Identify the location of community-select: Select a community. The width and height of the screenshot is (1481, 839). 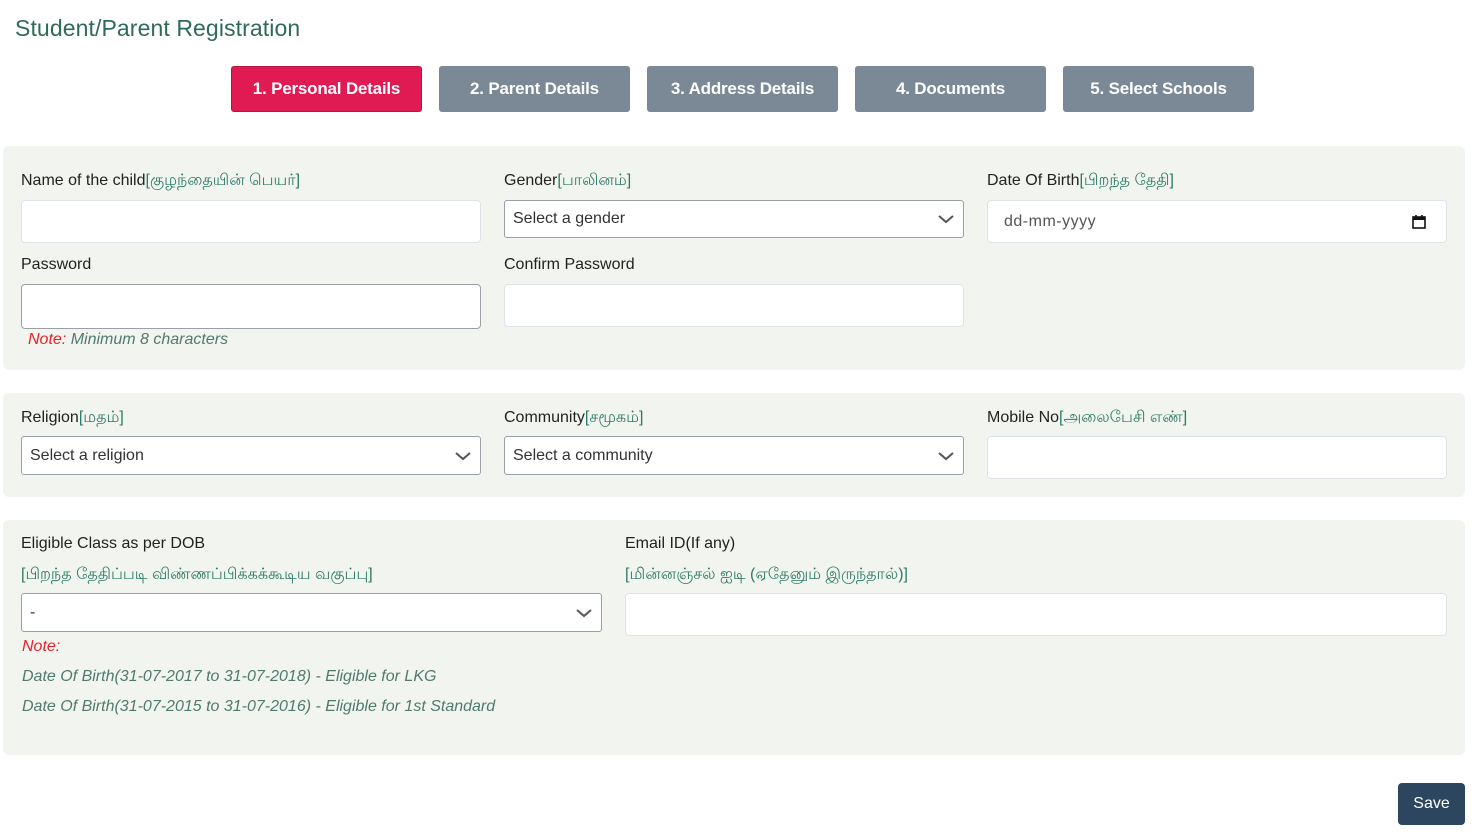
(734, 455).